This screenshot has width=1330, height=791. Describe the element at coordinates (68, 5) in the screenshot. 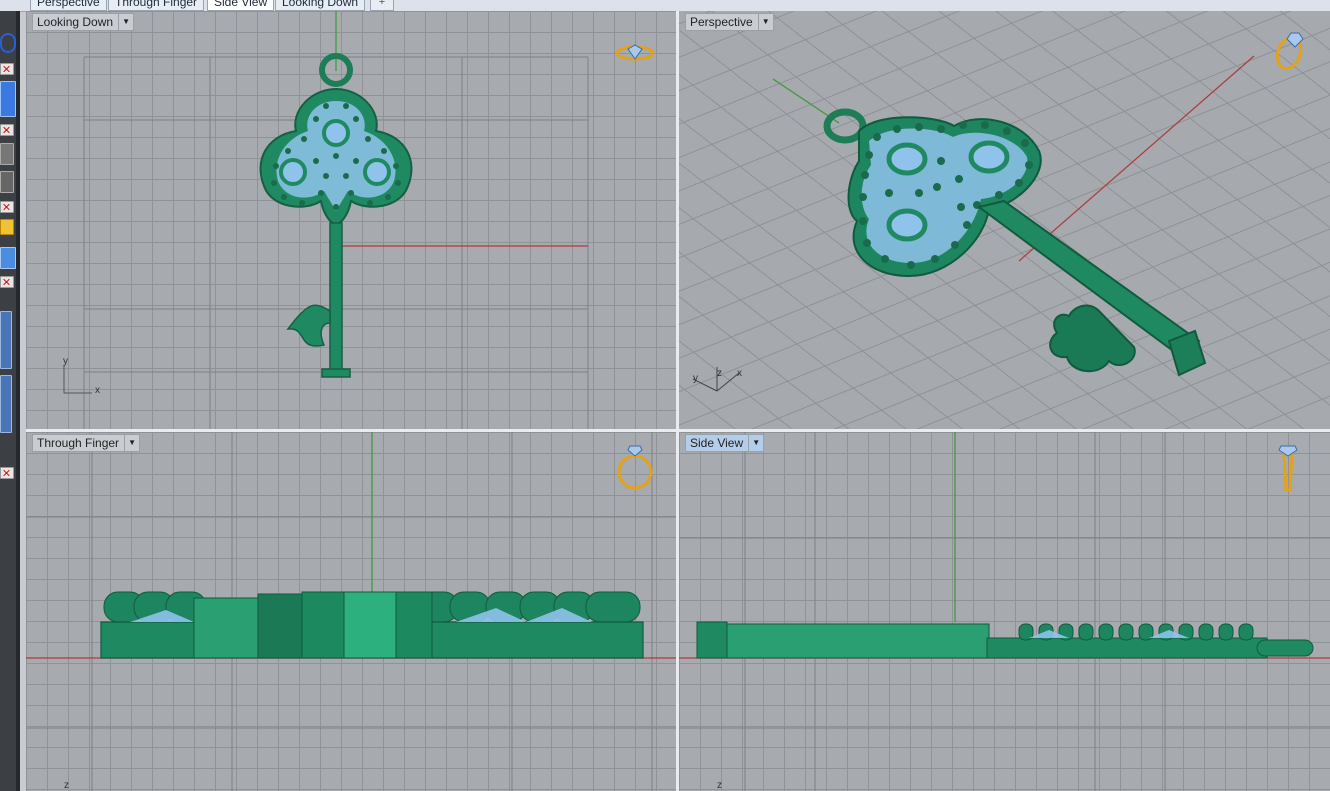

I see `tab-perspective: Perspective` at that location.